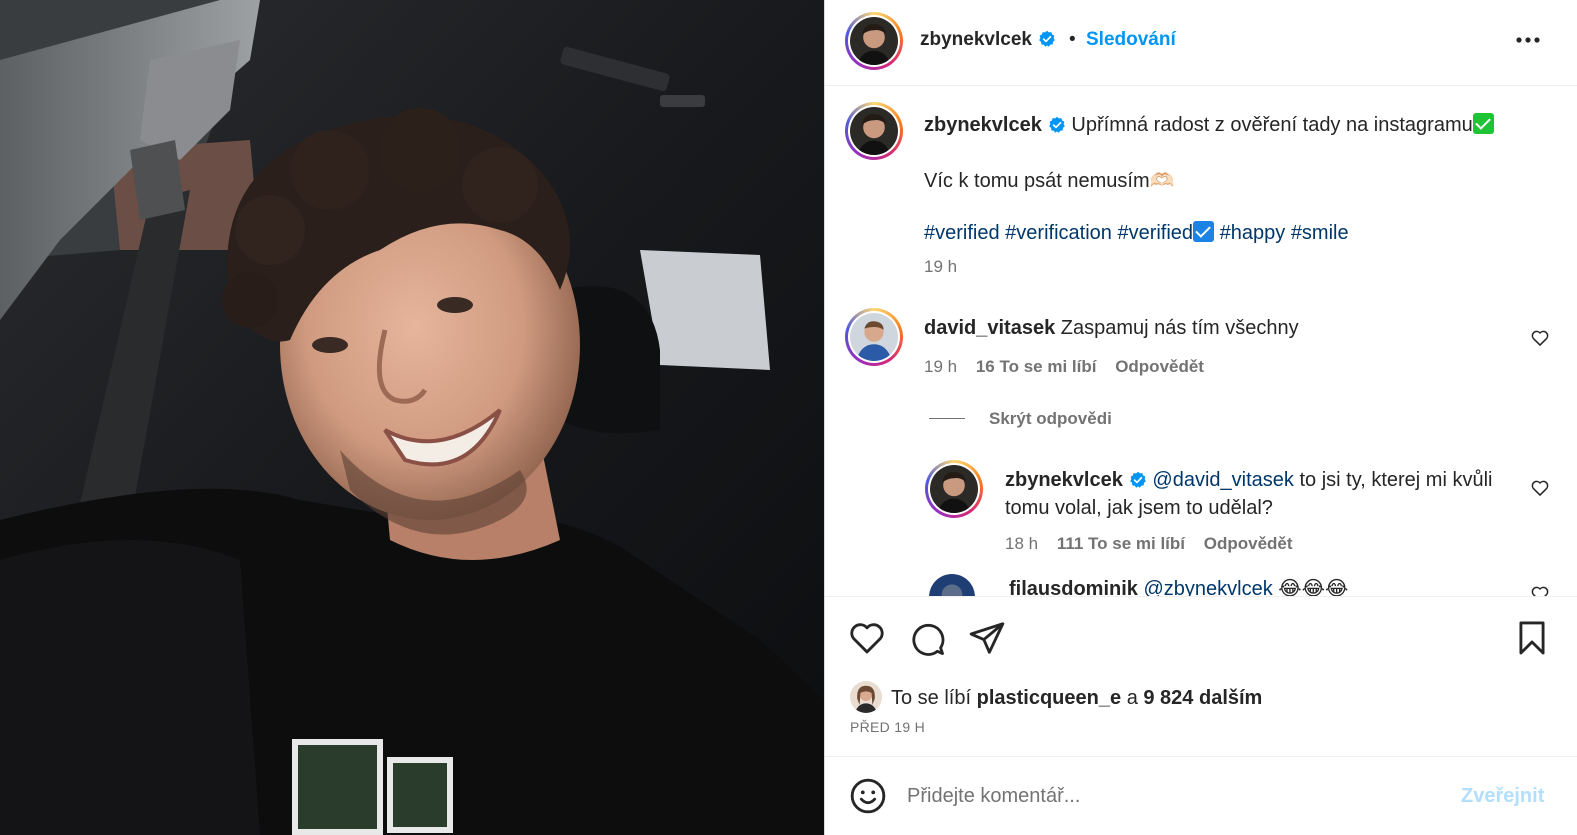 Image resolution: width=1577 pixels, height=835 pixels. I want to click on laugh-emoji: 😂😂😂, so click(1313, 587).